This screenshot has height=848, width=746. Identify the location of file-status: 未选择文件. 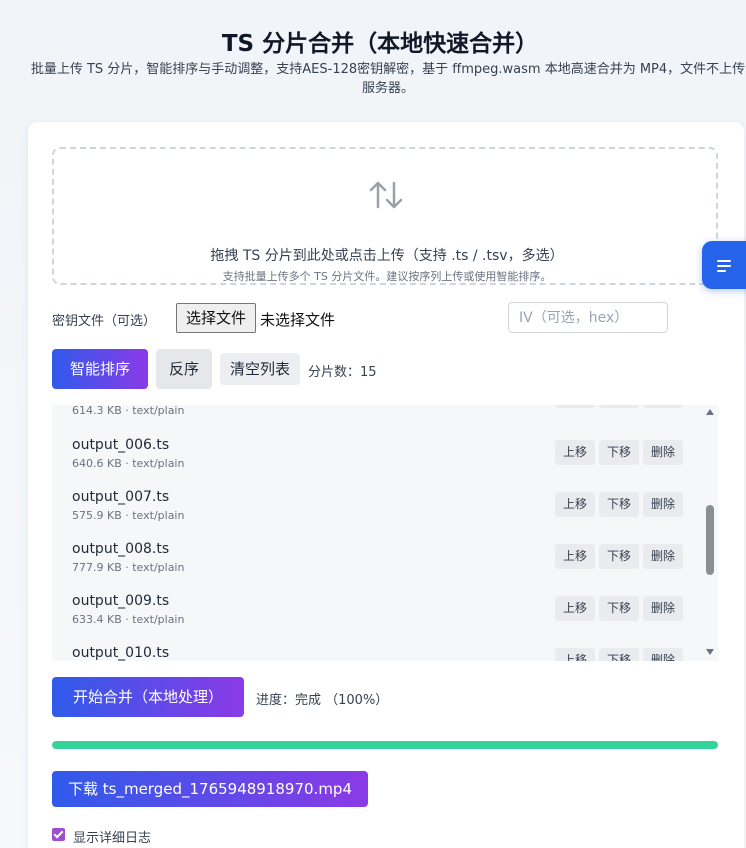
(298, 320).